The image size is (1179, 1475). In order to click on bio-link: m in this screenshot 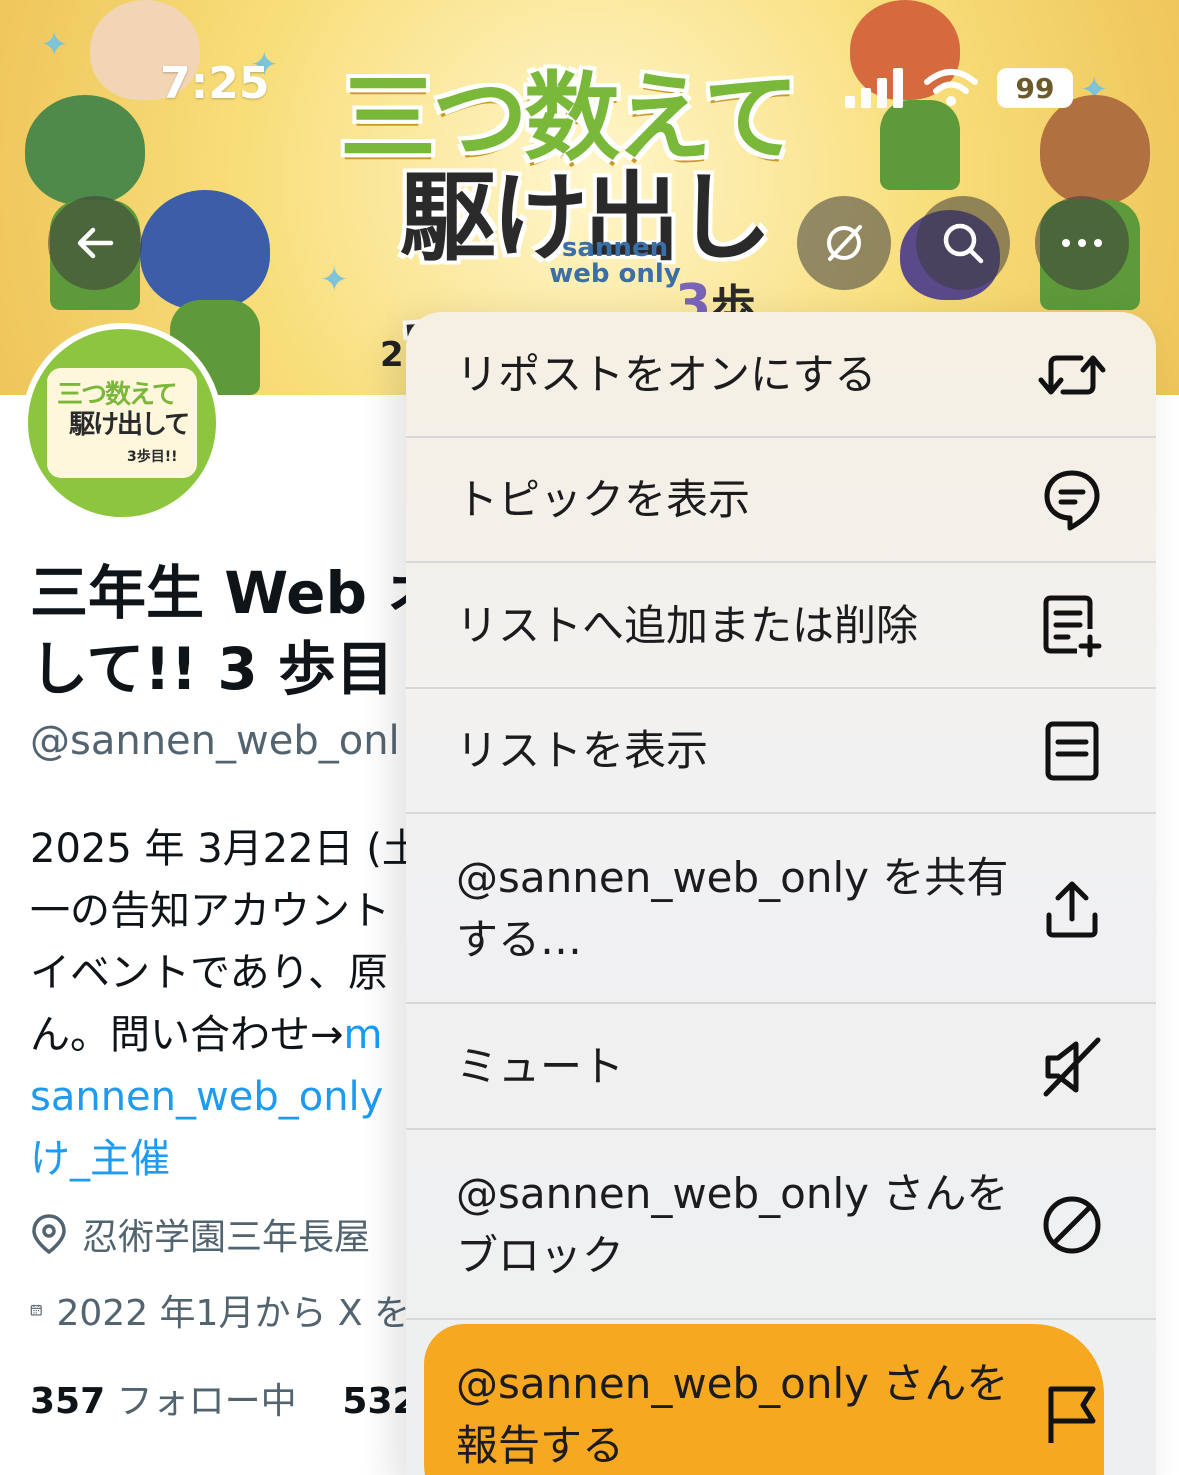, I will do `click(363, 1035)`.